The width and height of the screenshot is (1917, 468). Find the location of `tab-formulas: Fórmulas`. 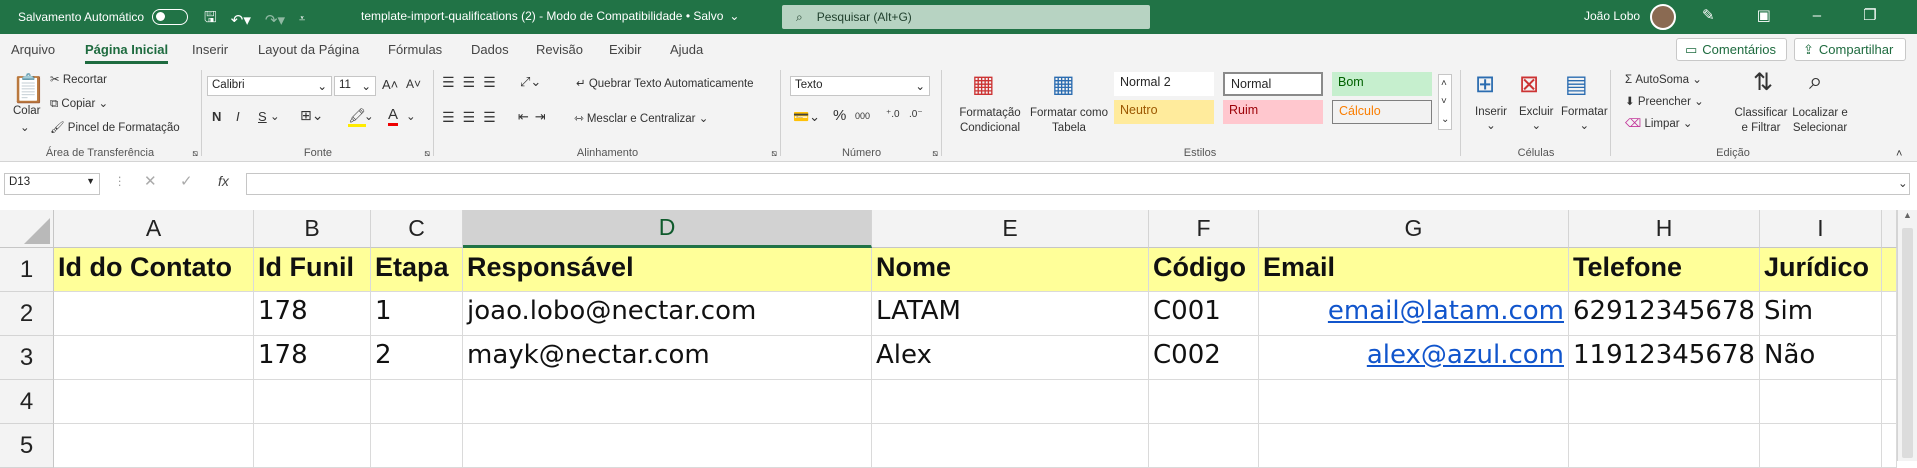

tab-formulas: Fórmulas is located at coordinates (415, 49).